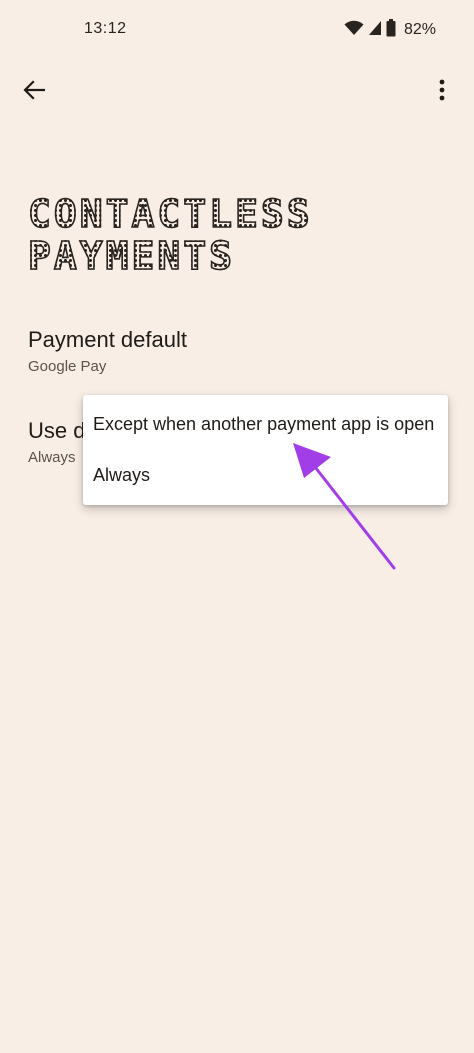 The width and height of the screenshot is (474, 1053). I want to click on annotation-arrow, so click(344, 506).